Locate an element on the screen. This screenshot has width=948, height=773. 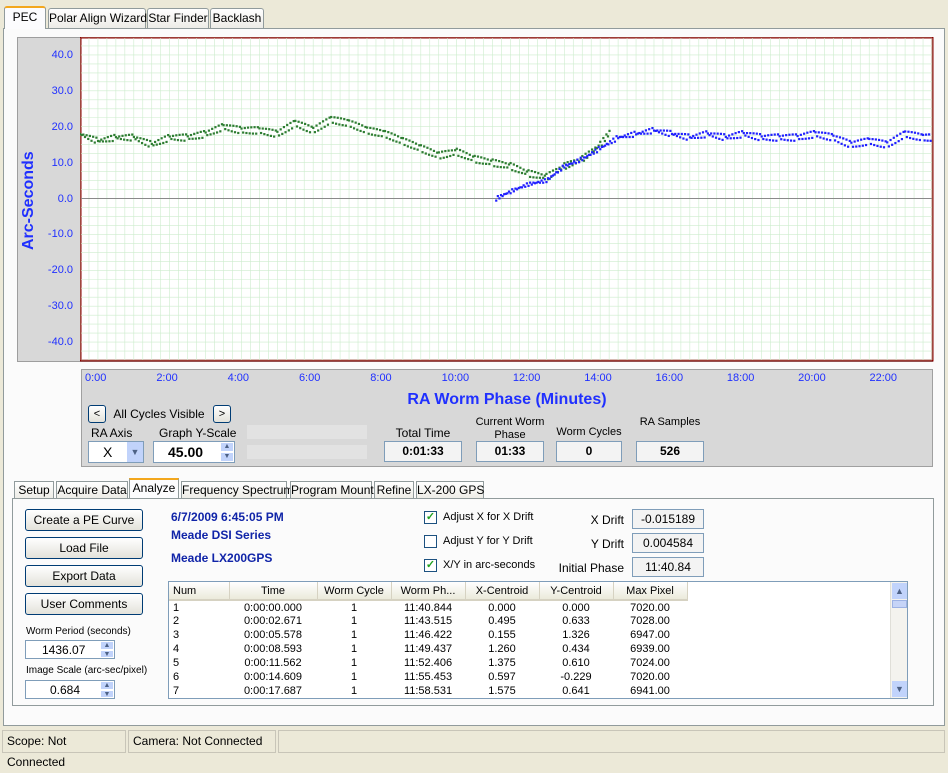
image-scale-stepper: 0.684 ▲ ▼ is located at coordinates (70, 689).